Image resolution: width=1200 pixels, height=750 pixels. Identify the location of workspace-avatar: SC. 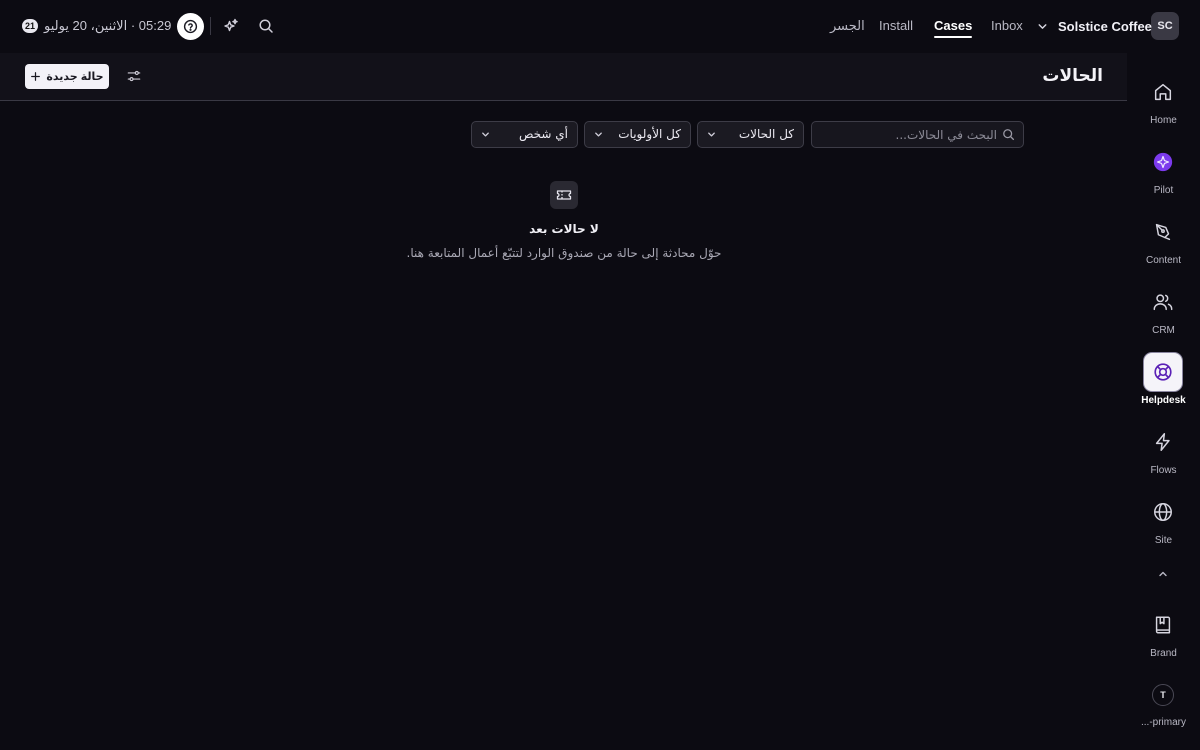
(1165, 26).